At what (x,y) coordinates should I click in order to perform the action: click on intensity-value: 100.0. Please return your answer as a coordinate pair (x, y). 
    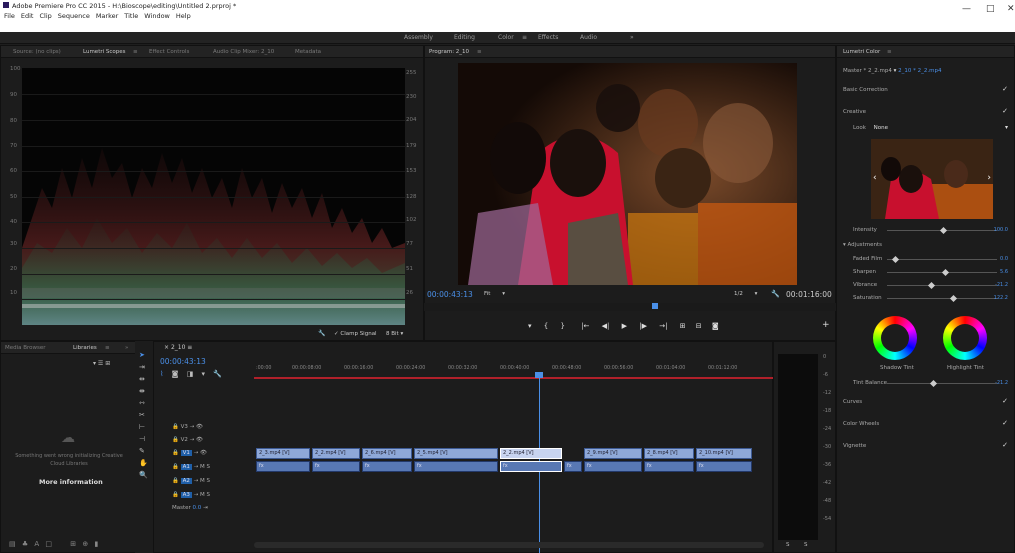
    Looking at the image, I should click on (1001, 230).